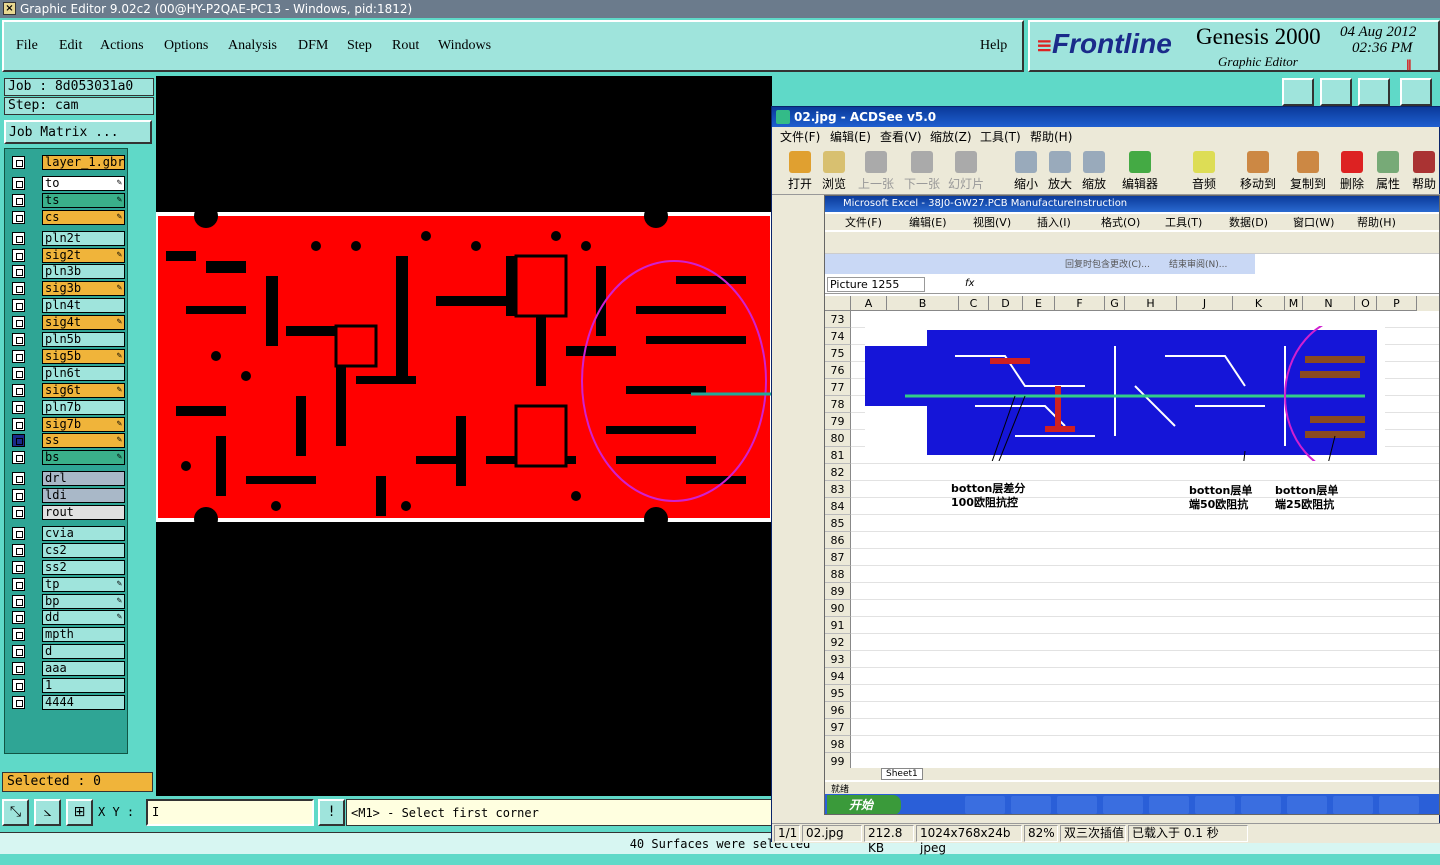 This screenshot has height=865, width=1440. Describe the element at coordinates (902, 774) in the screenshot. I see `sheet-tab: Sheet1` at that location.